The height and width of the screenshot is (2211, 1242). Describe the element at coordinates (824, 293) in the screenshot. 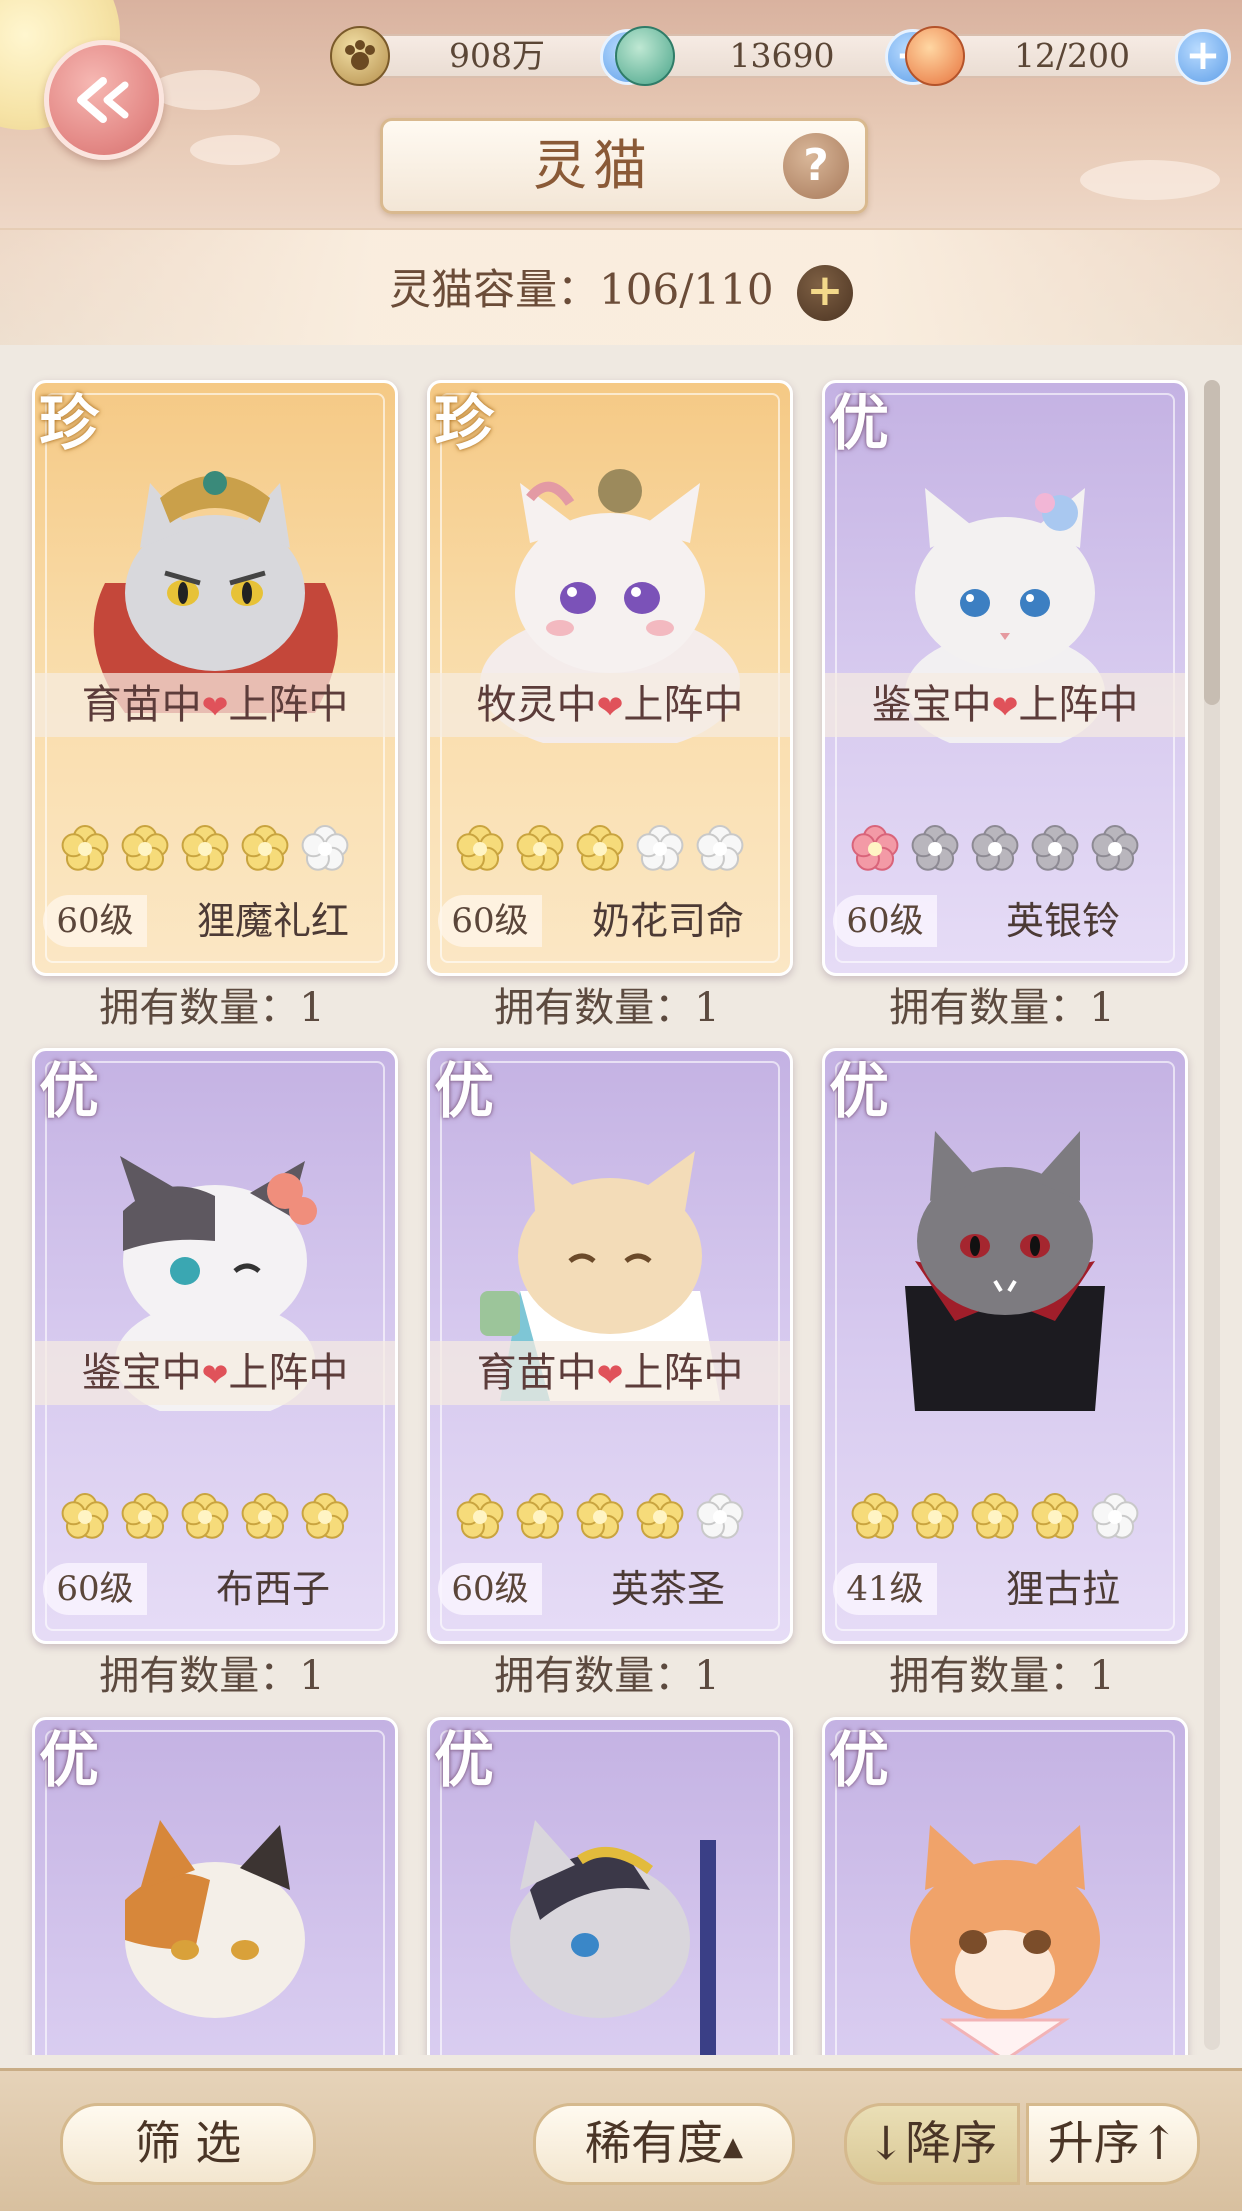

I see `add-capacity-button: +` at that location.